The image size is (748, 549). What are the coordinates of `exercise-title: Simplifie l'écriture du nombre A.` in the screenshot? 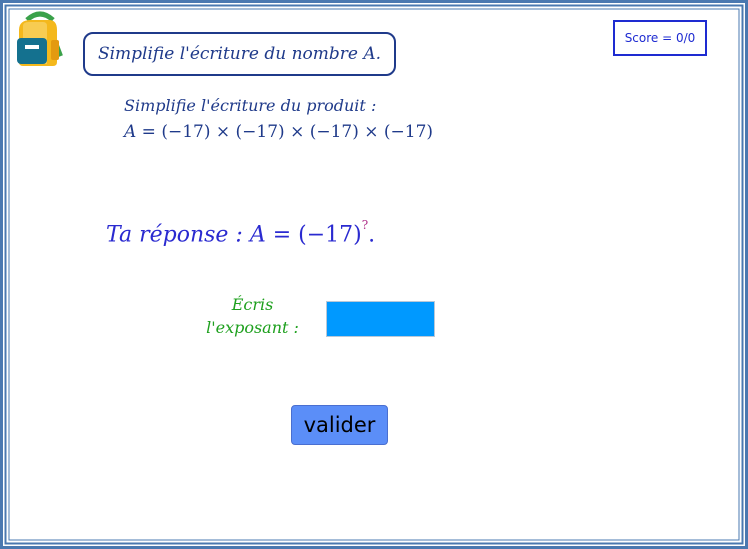 It's located at (239, 54).